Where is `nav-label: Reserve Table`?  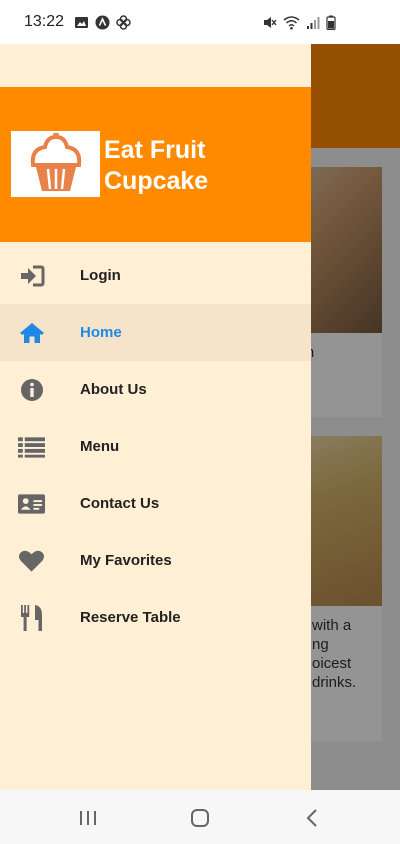
nav-label: Reserve Table is located at coordinates (130, 617).